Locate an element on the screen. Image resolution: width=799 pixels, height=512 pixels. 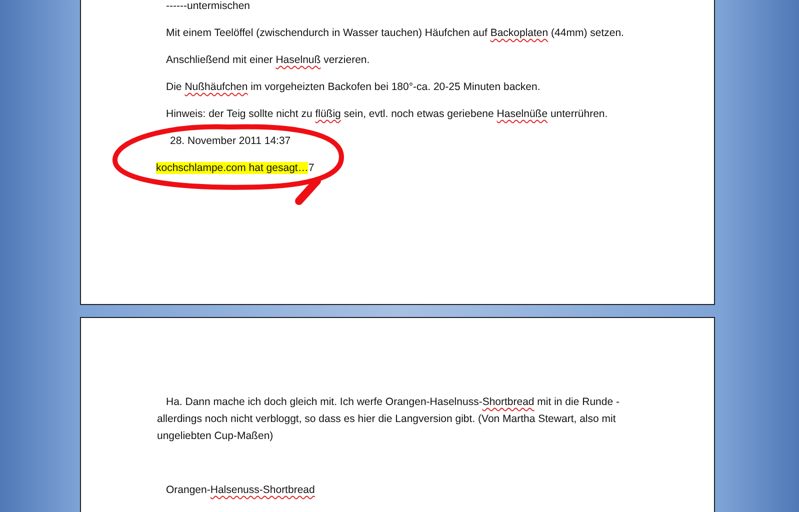
paragraph: Ha. Dann mache ich doch gleich mit. Ich werfe Orangen-Haselnuss-Shortbread mit in die Runde - allerdings noch nicht verbloggt, so dass es hier die Langversion gibt. (Von Martha Stewart, also mit ungeliebten Cup-Maßen) is located at coordinates (388, 419).